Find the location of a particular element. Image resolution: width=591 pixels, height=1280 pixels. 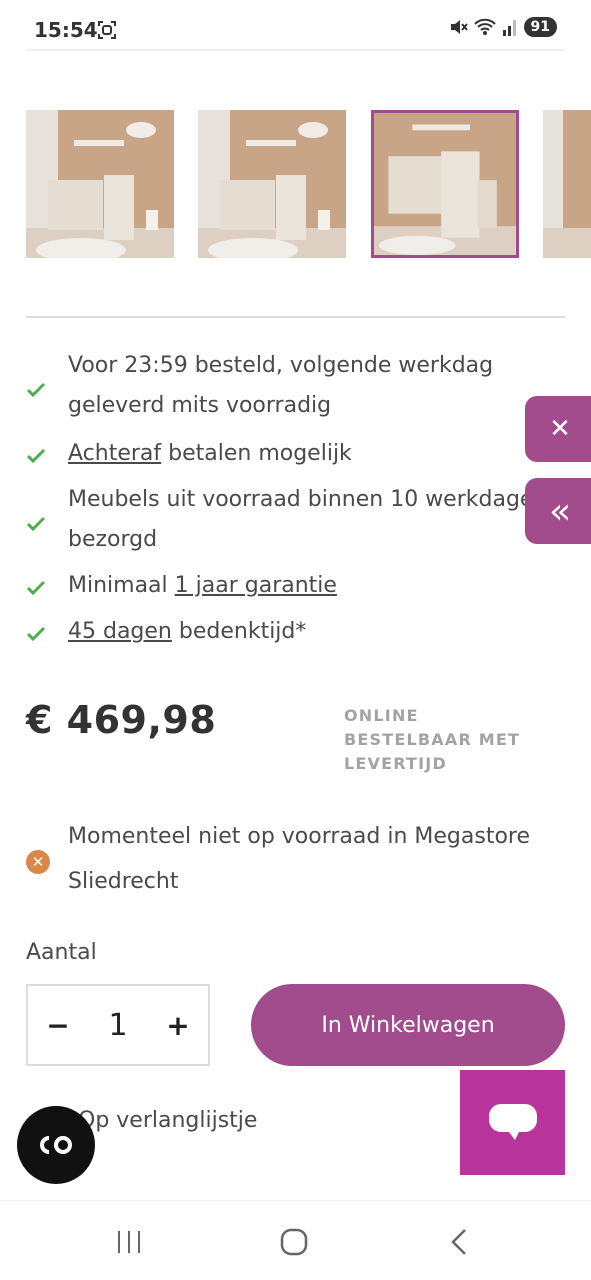

quantity-stepper: − 1 + is located at coordinates (118, 1025).